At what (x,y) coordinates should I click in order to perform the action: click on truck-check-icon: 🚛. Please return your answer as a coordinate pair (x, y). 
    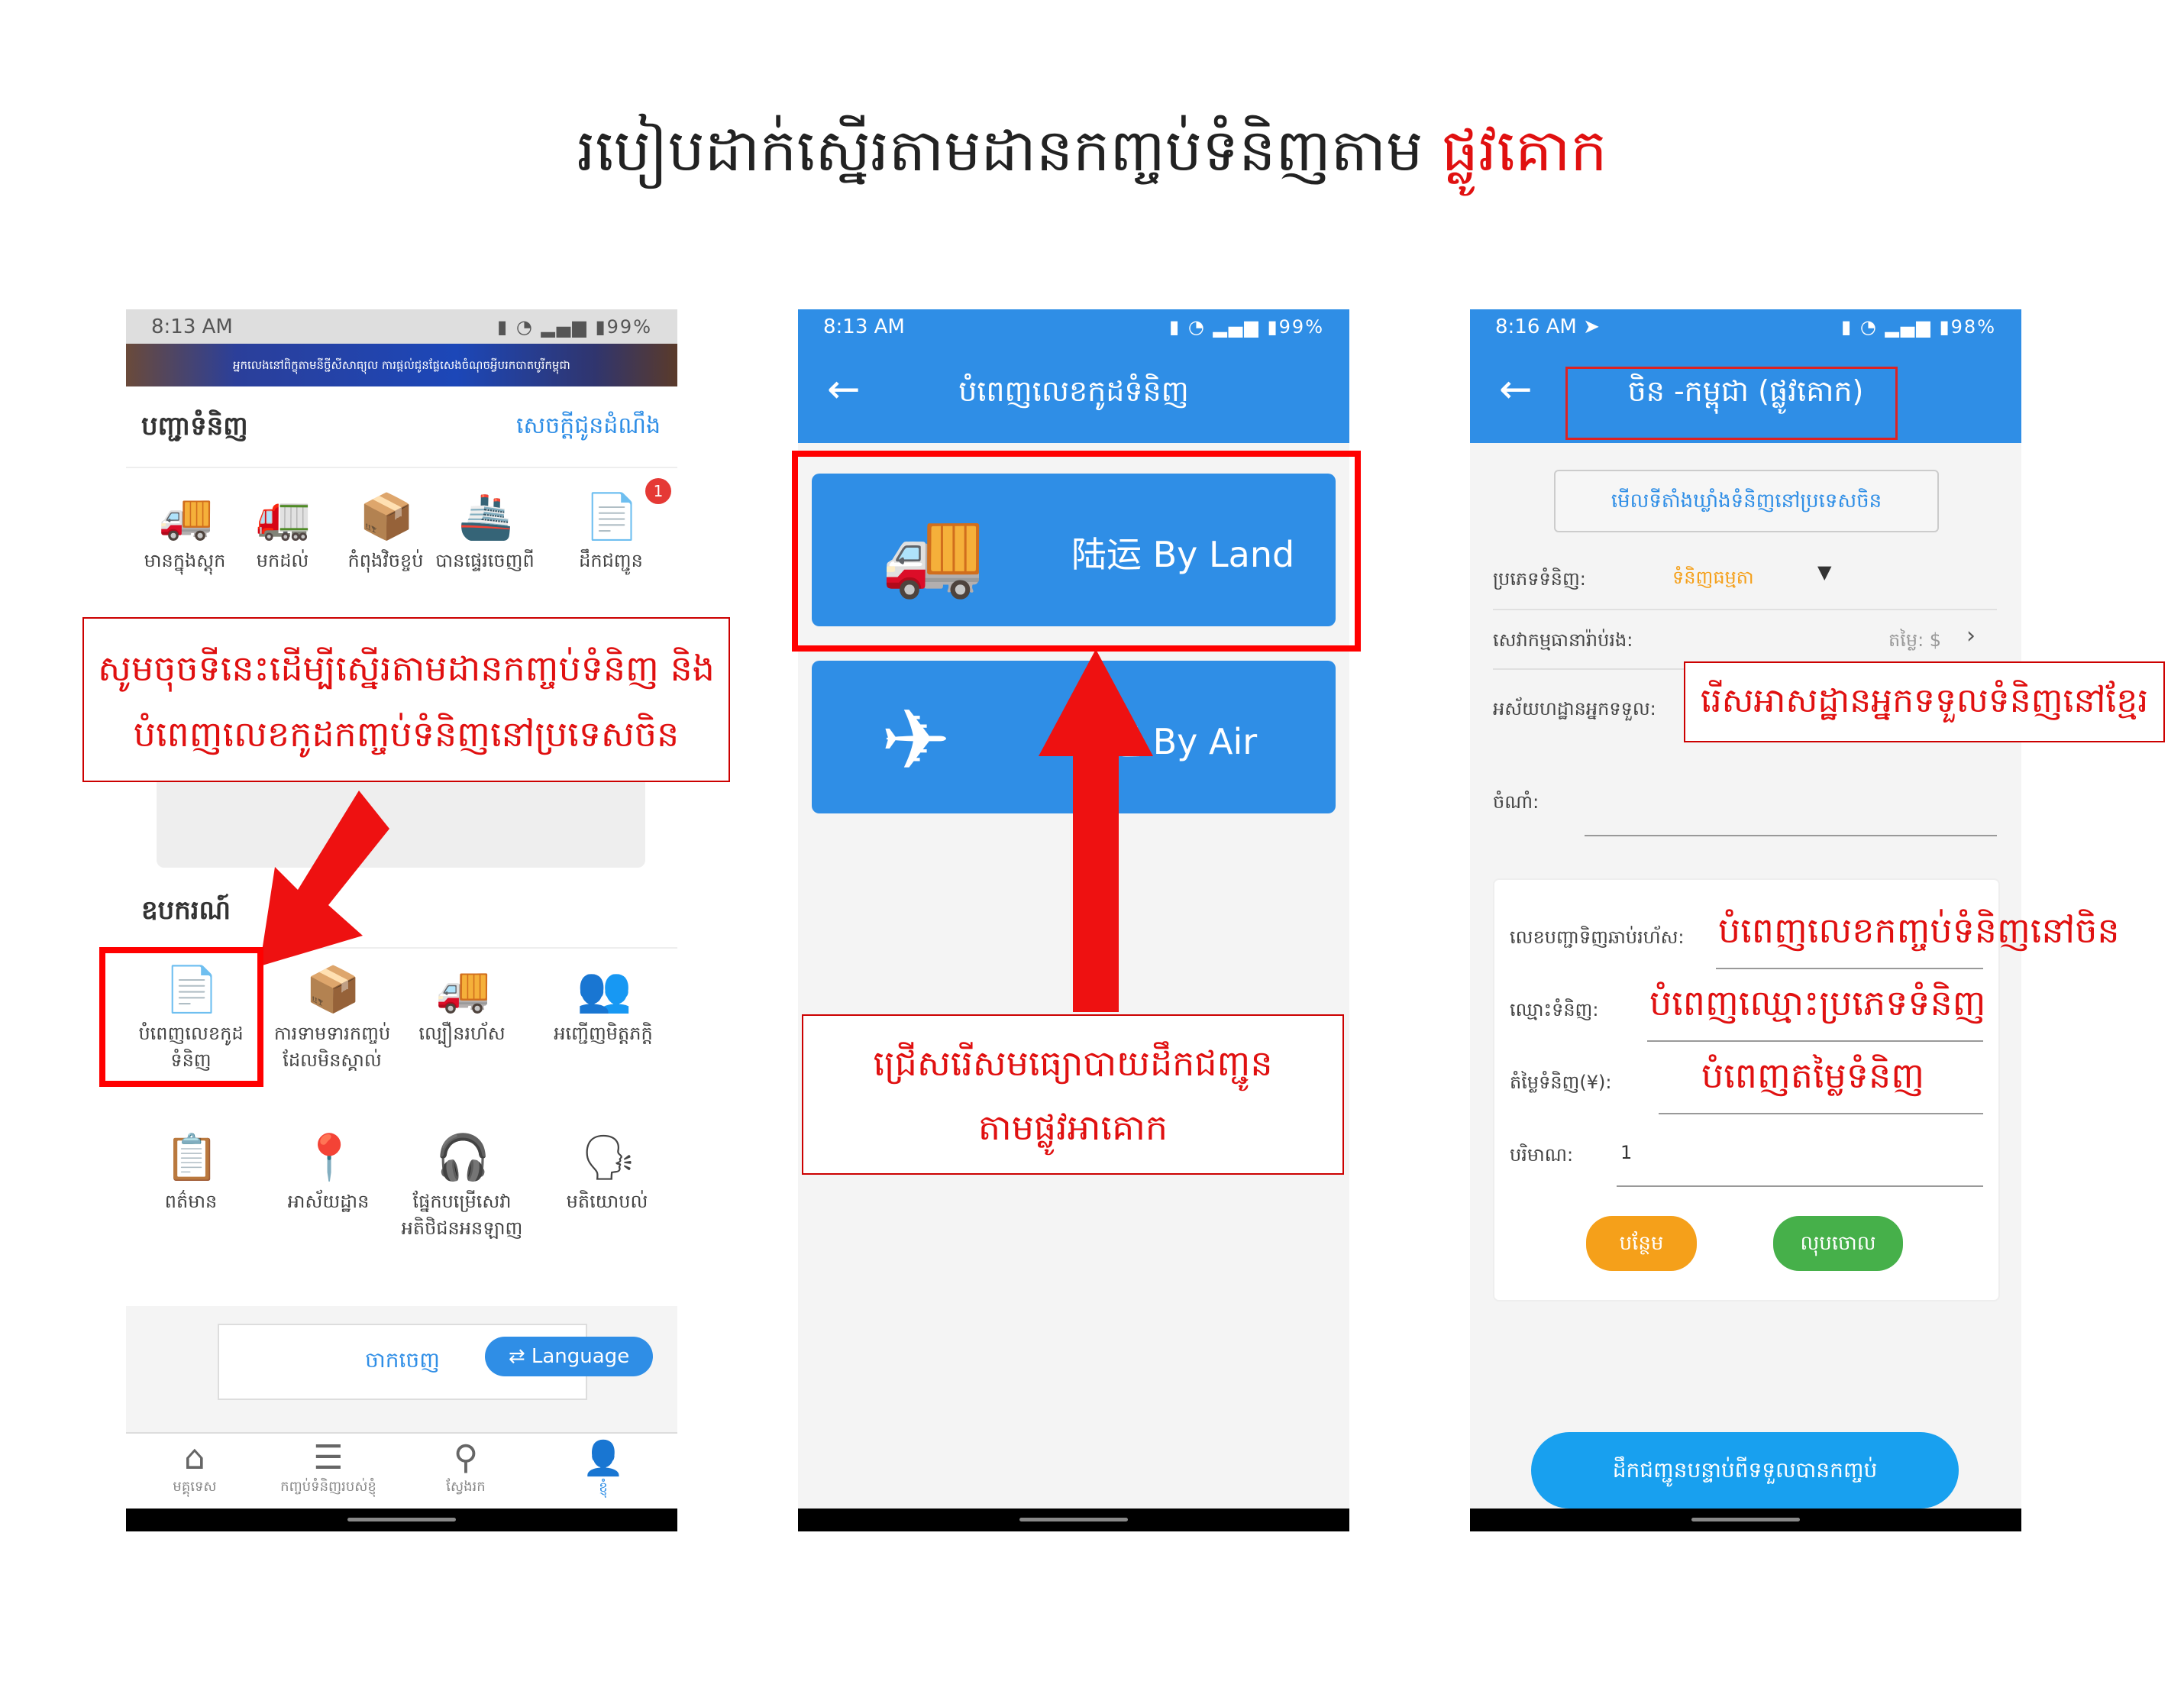
    Looking at the image, I should click on (284, 516).